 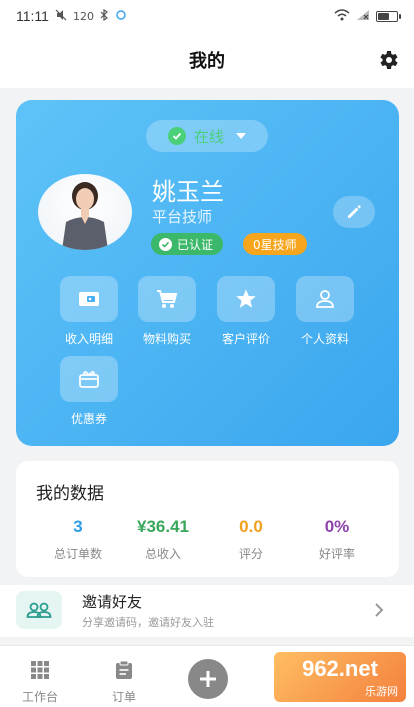 What do you see at coordinates (182, 217) in the screenshot?
I see `user-role: 平台技师` at bounding box center [182, 217].